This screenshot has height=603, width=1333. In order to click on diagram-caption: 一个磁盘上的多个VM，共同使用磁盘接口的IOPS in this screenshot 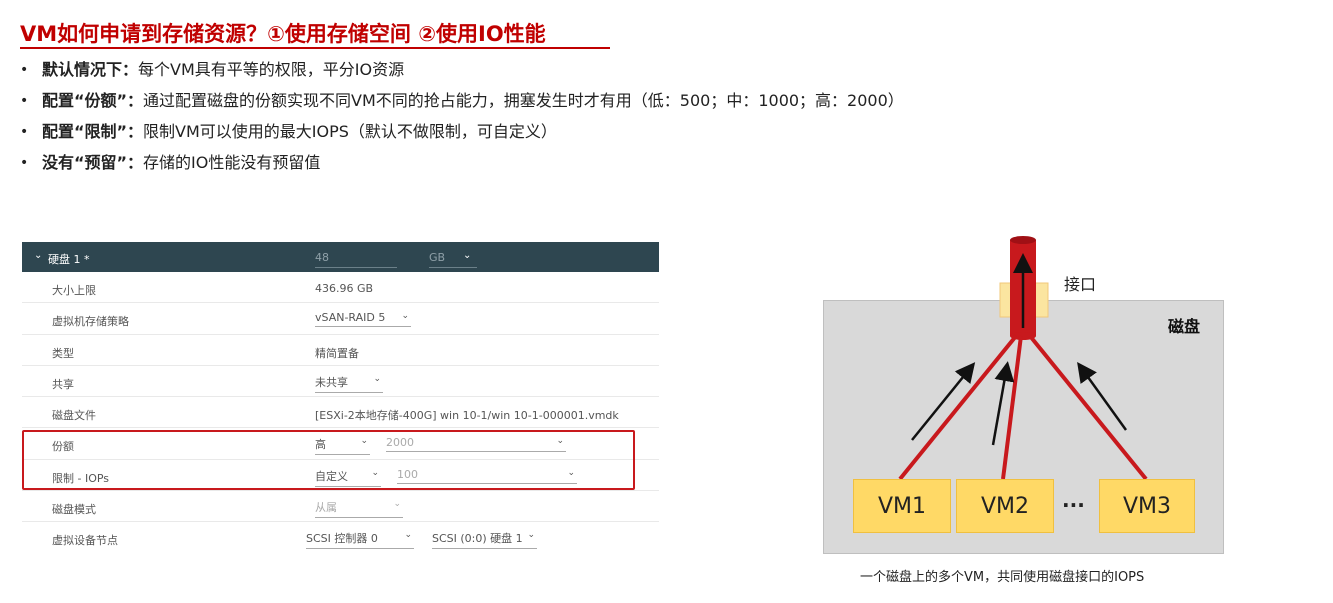, I will do `click(1002, 577)`.